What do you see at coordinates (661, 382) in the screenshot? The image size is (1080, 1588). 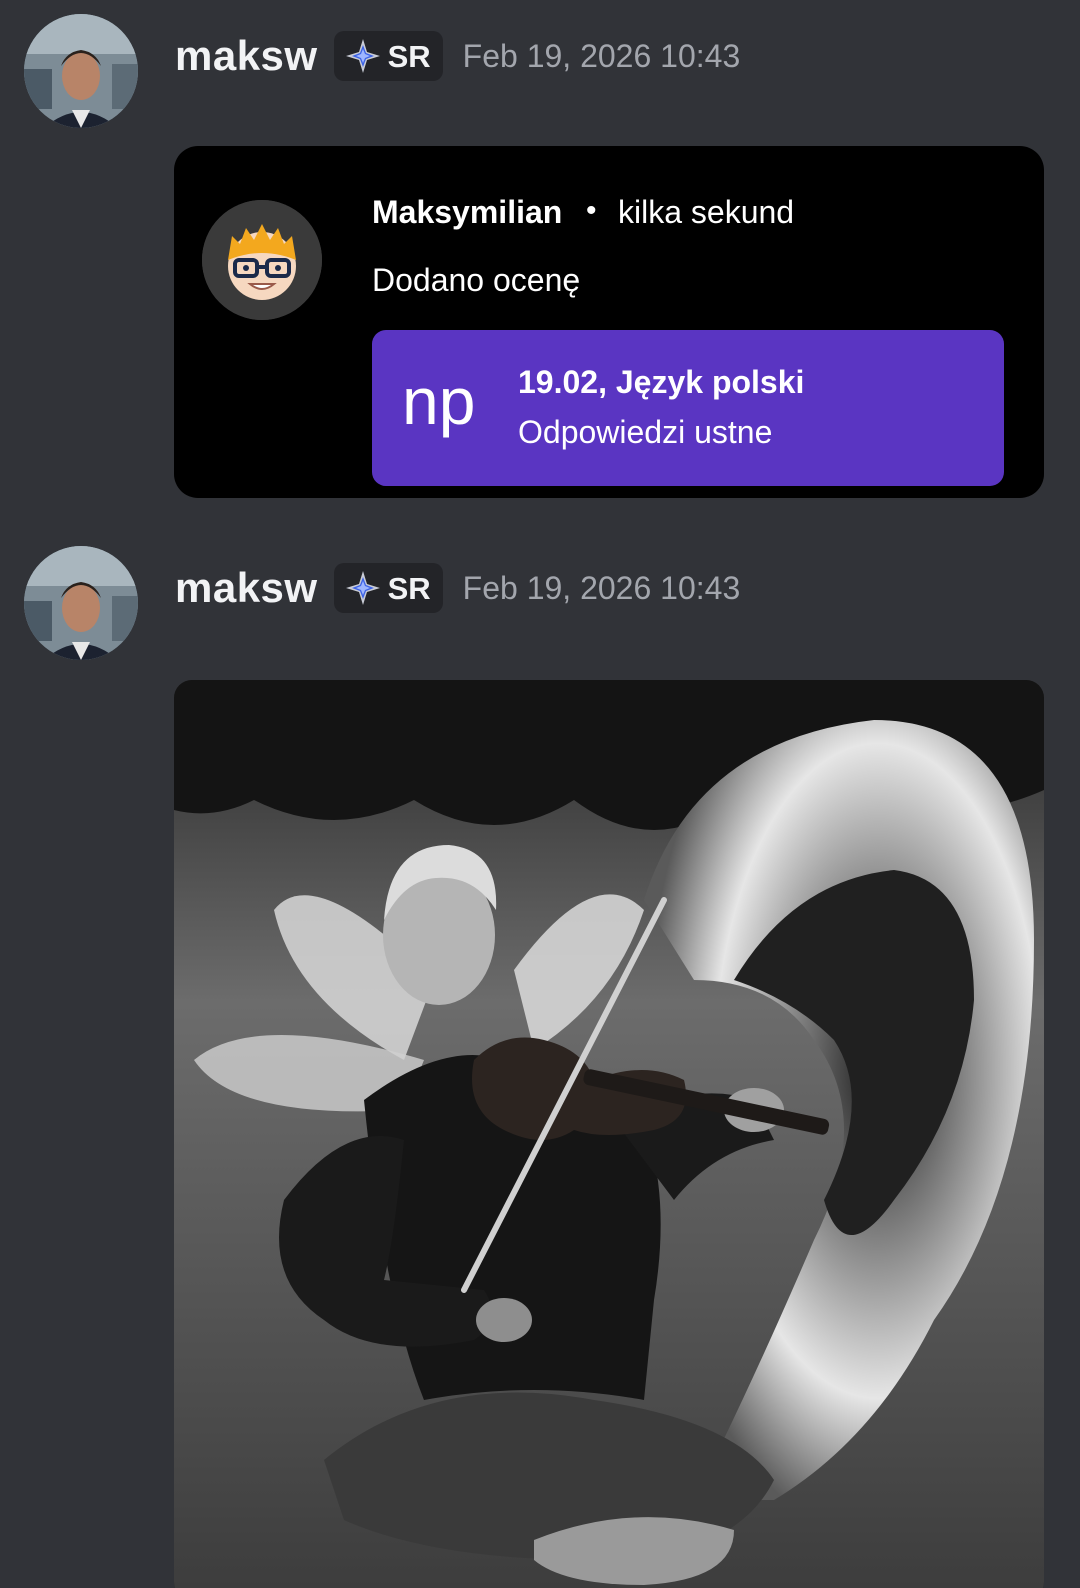 I see `grade-title: 19.02, Język polski` at bounding box center [661, 382].